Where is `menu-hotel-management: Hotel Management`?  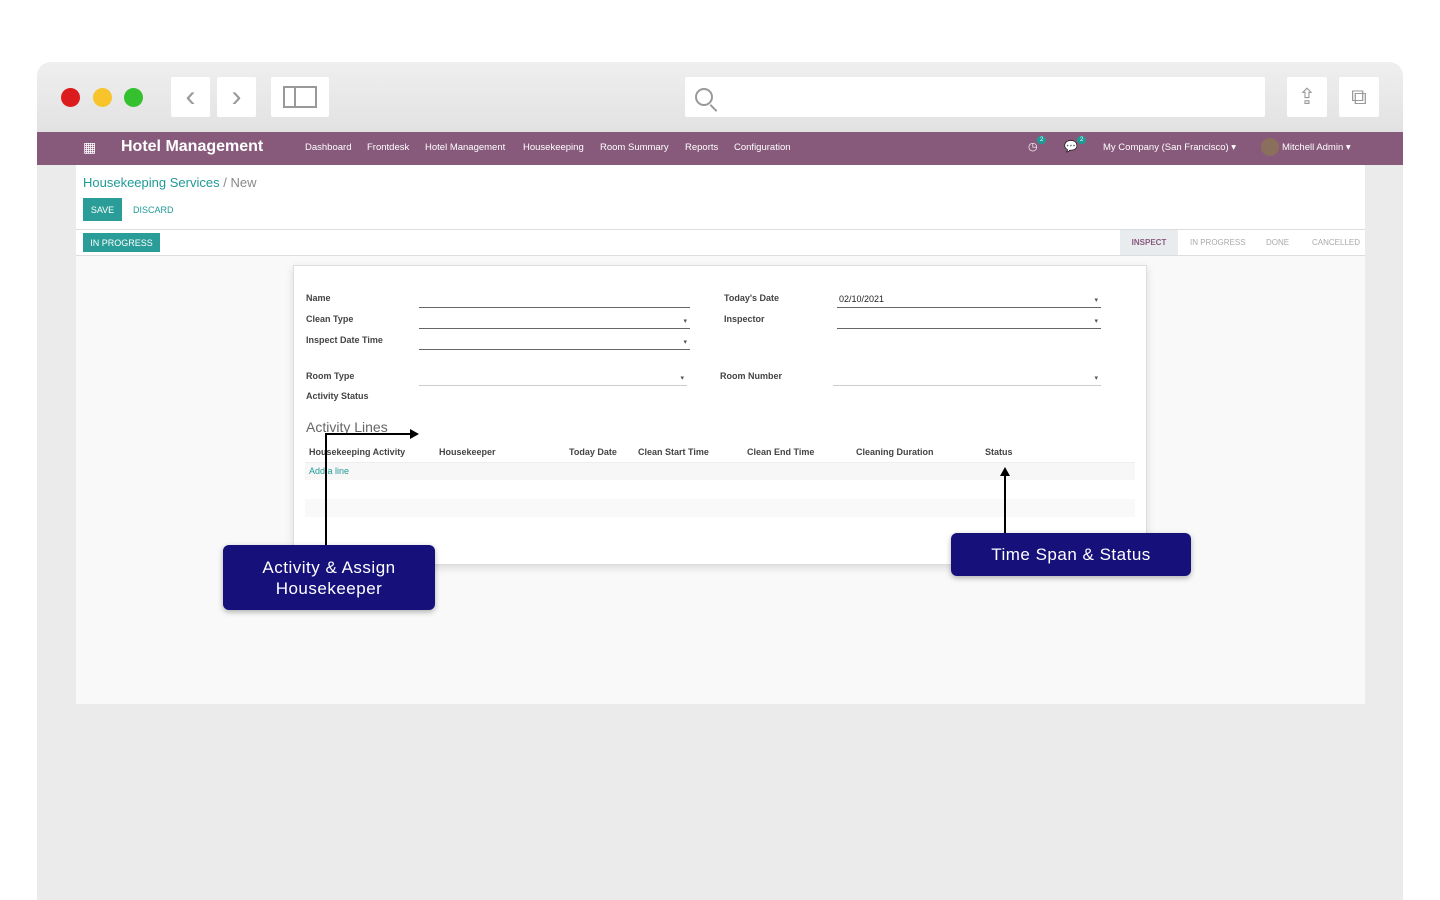 menu-hotel-management: Hotel Management is located at coordinates (465, 147).